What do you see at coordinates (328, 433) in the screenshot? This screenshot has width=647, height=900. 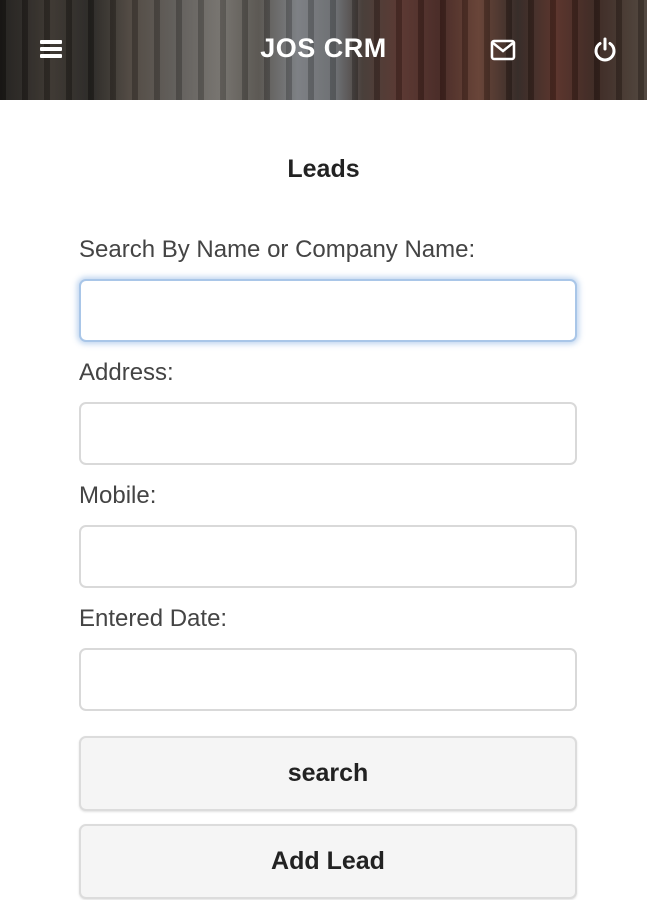 I see `address-input` at bounding box center [328, 433].